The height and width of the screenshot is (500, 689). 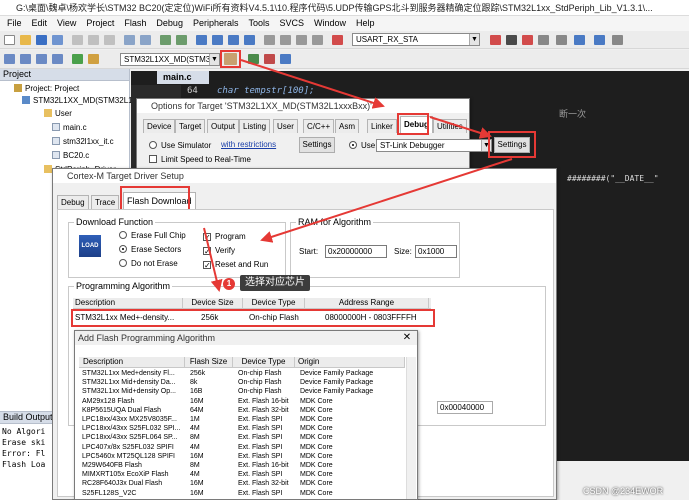 I want to click on menu-debug: Debug, so click(x=169, y=23).